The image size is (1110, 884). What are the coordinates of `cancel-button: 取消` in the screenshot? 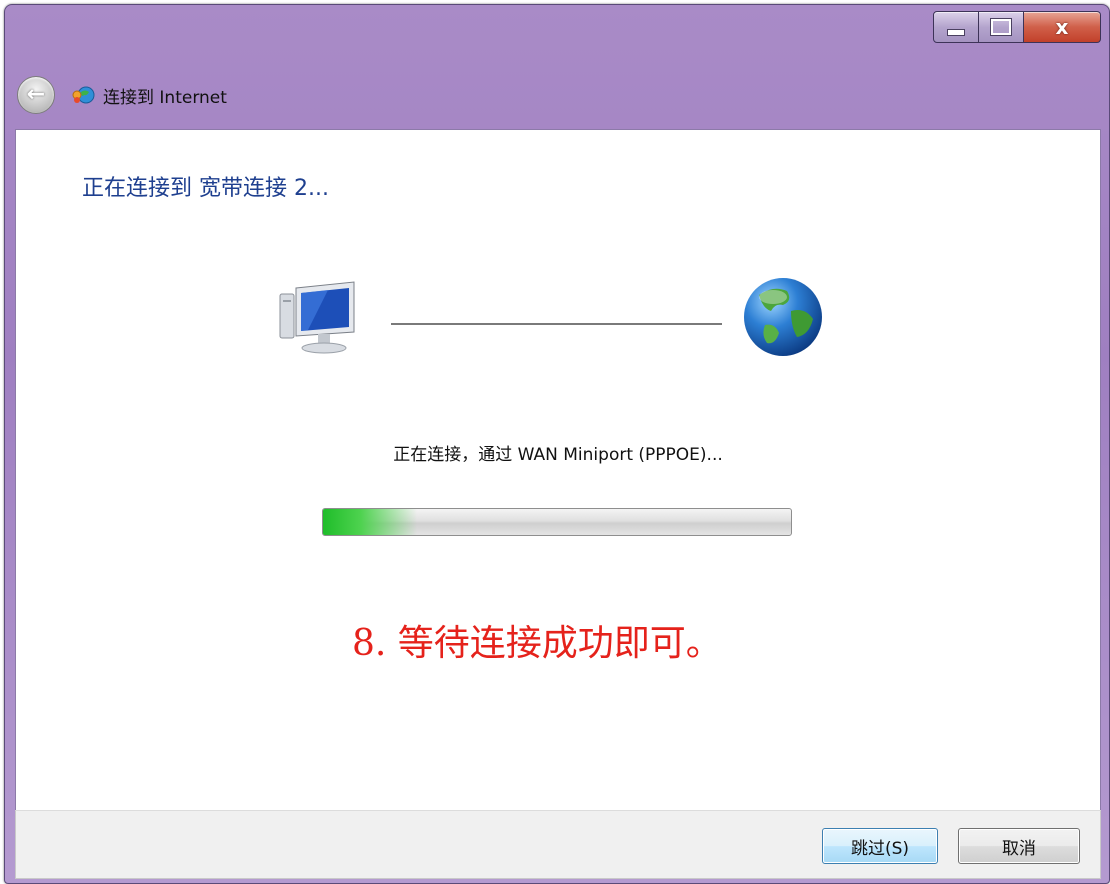 It's located at (1019, 846).